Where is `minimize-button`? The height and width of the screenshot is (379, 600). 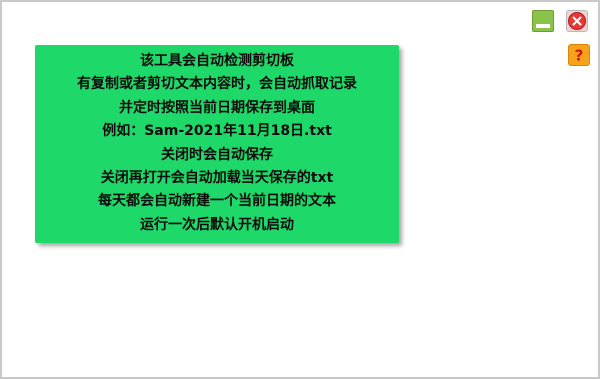 minimize-button is located at coordinates (543, 21).